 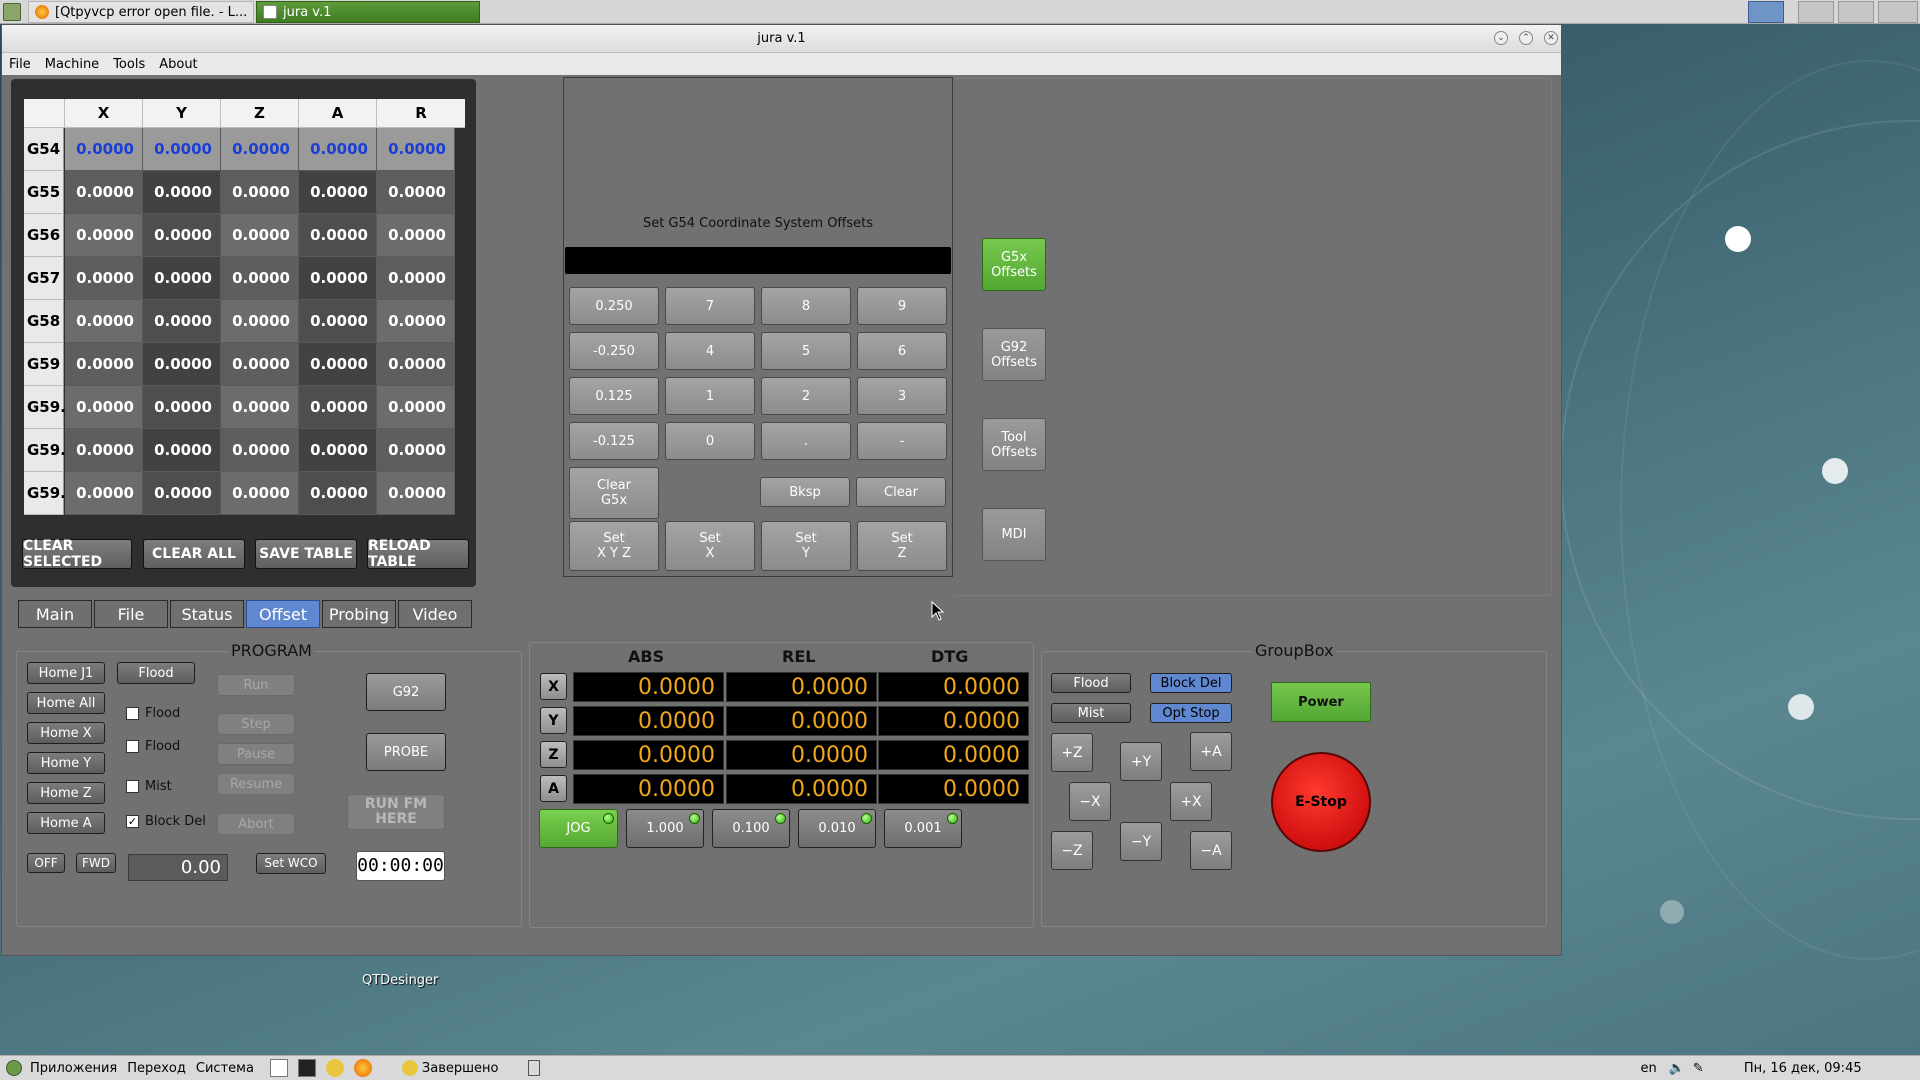 What do you see at coordinates (902, 546) in the screenshot?
I see `set-z-button: Set Z` at bounding box center [902, 546].